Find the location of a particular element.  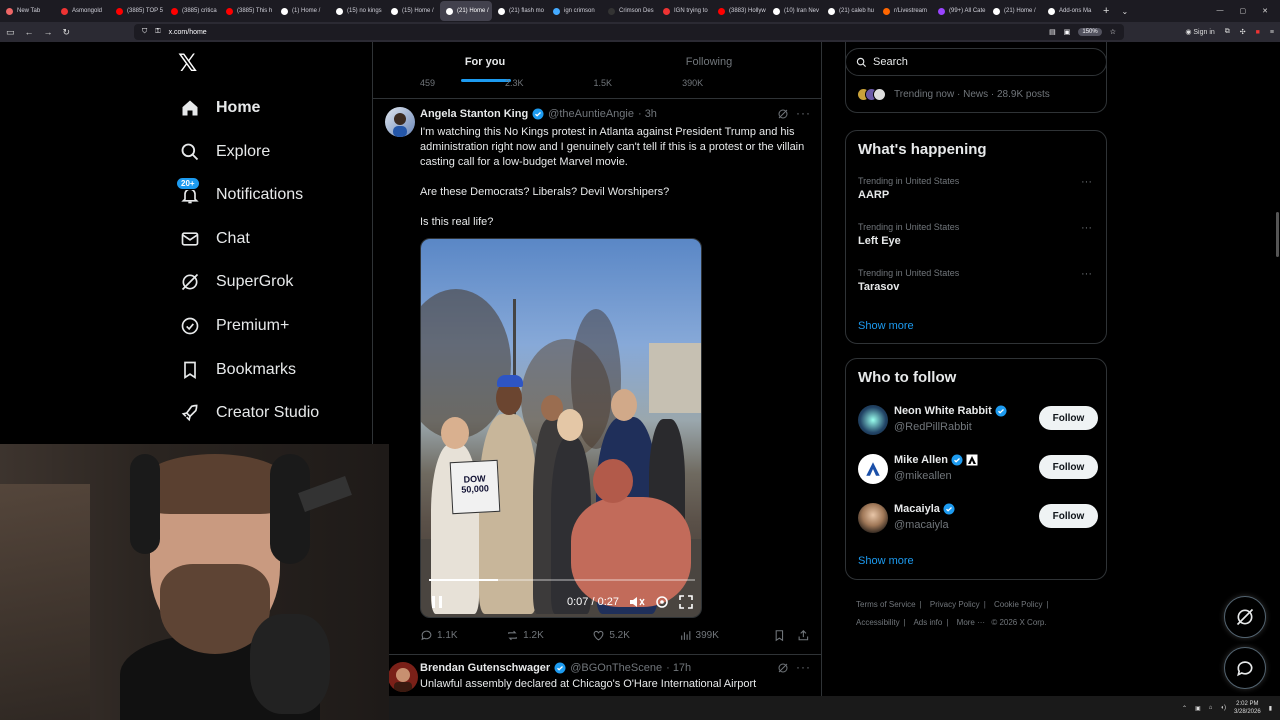

nav-item-premium: Premium+ is located at coordinates (234, 326).